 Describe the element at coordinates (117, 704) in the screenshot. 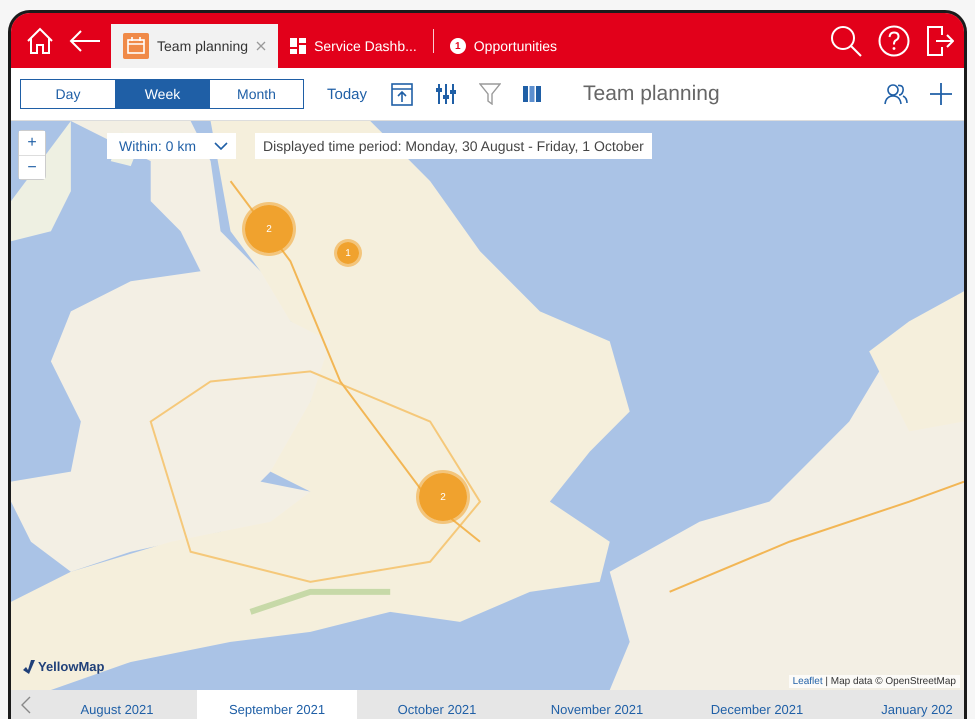

I see `timeline-period: August 2021` at that location.